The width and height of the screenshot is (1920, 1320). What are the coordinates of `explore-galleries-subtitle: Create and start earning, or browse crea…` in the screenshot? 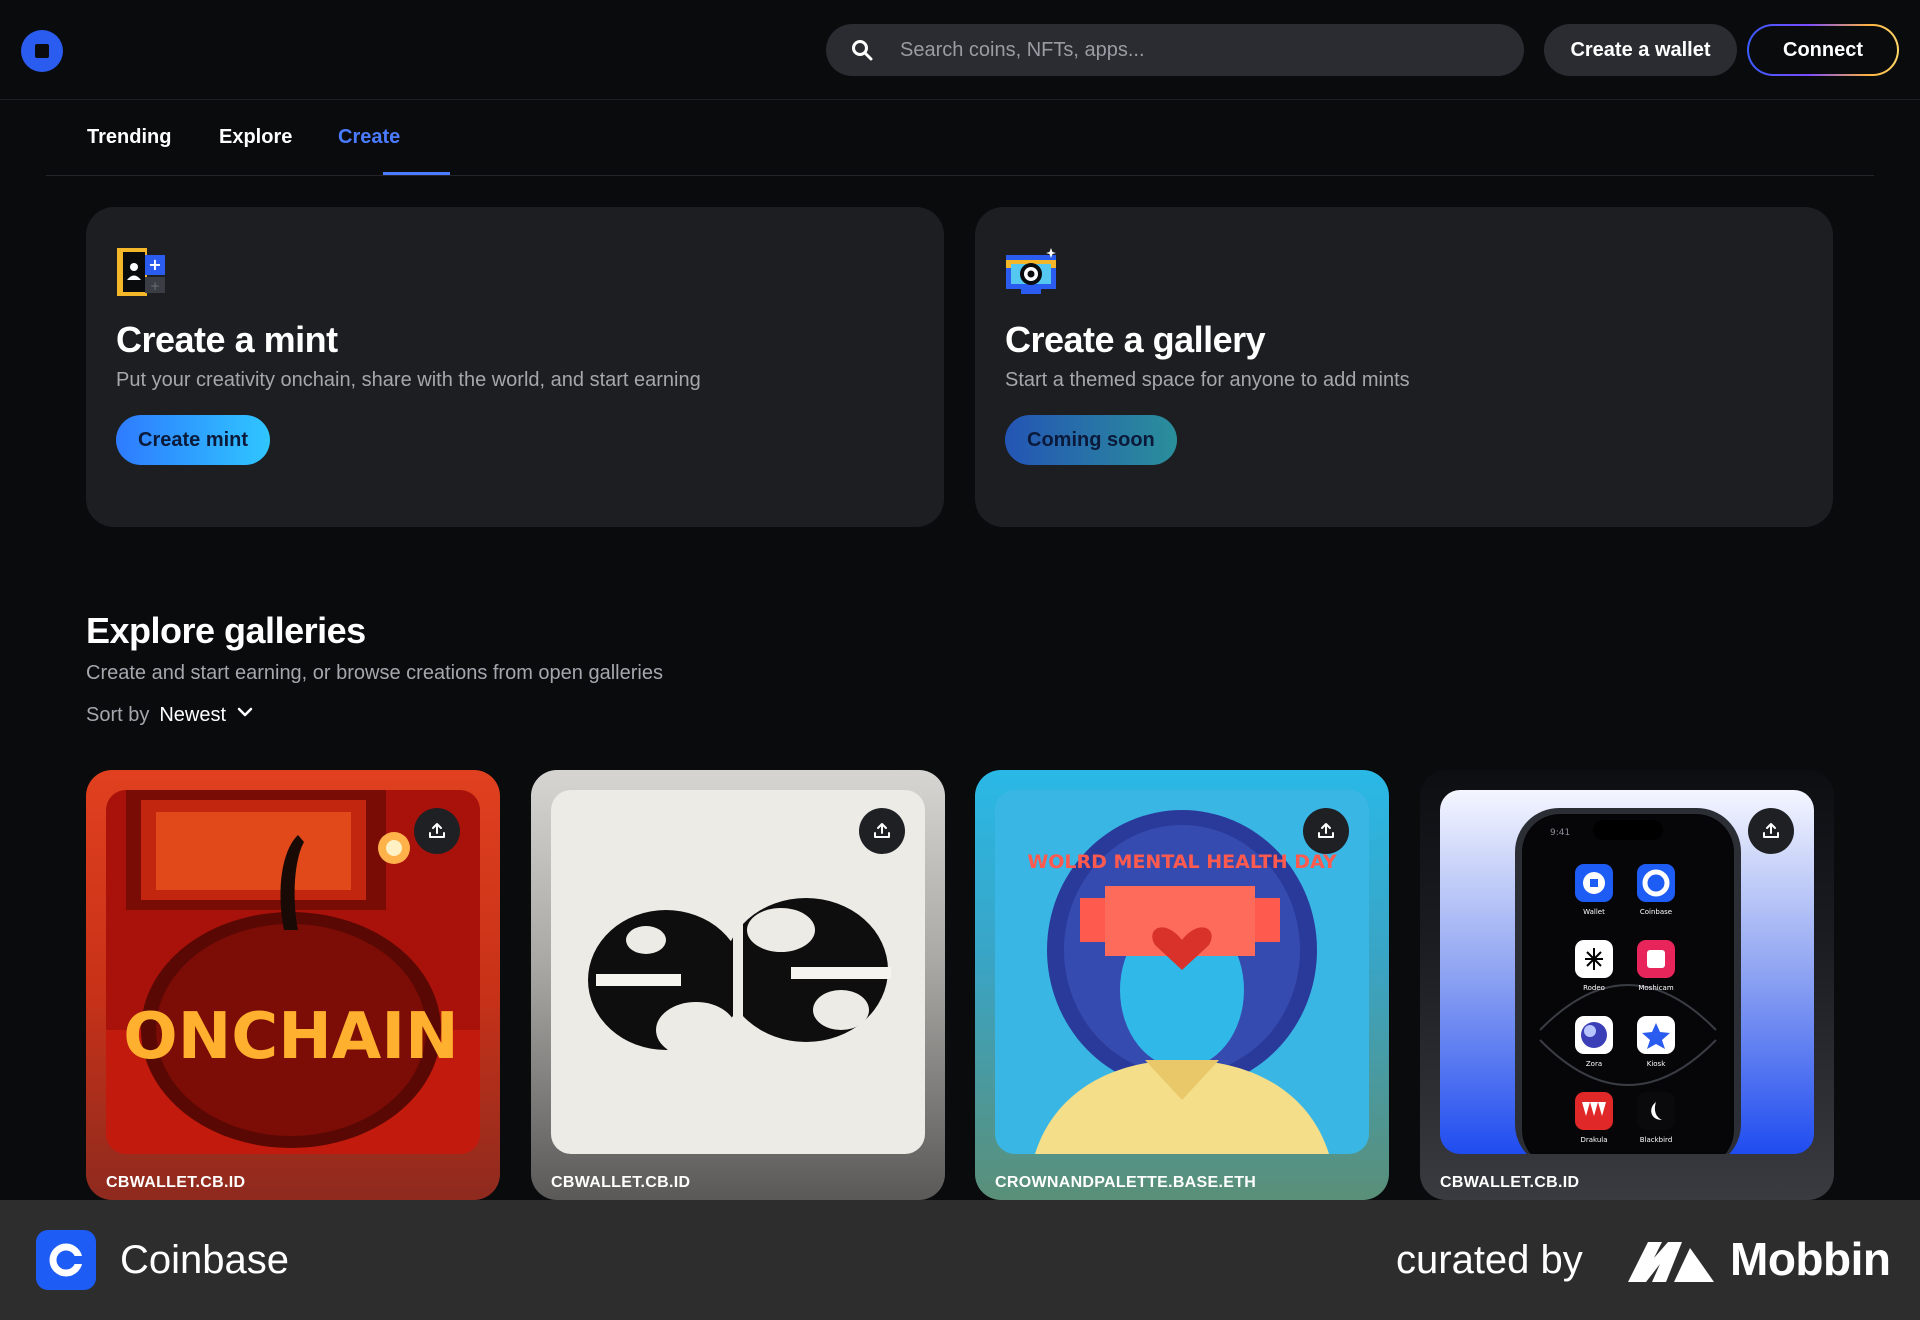 It's located at (374, 673).